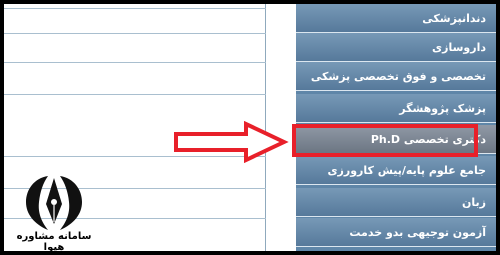 The width and height of the screenshot is (500, 255). Describe the element at coordinates (454, 18) in the screenshot. I see `menu-item-label: دندانپزشکی` at that location.